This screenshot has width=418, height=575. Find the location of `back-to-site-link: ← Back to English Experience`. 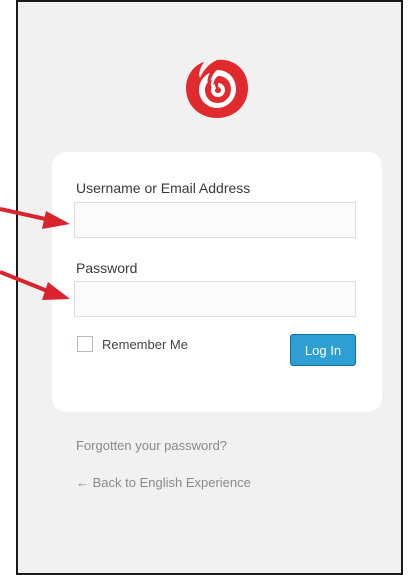

back-to-site-link: ← Back to English Experience is located at coordinates (163, 482).